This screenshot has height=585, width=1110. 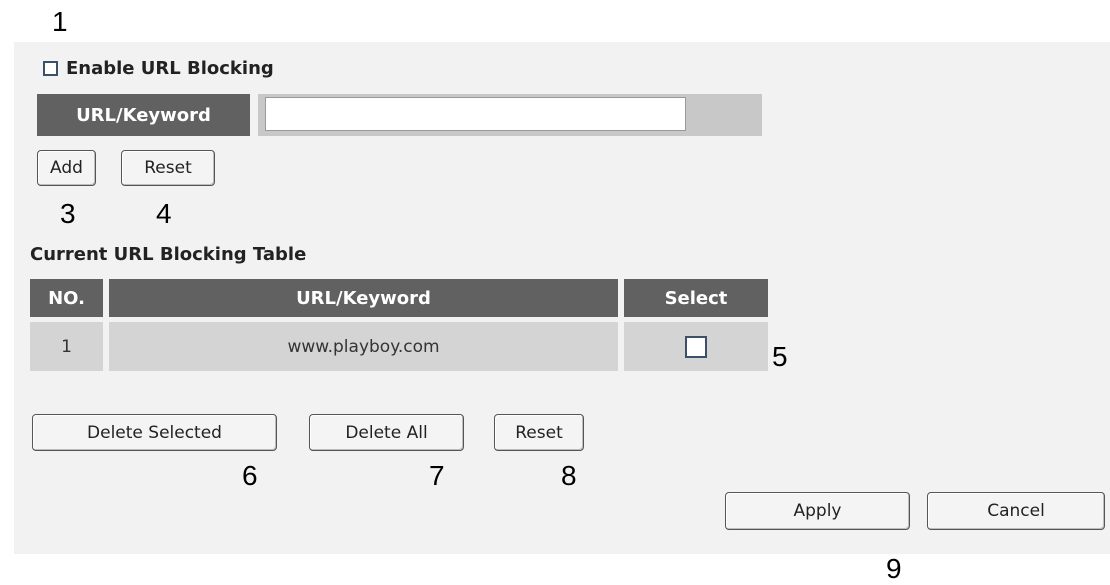 What do you see at coordinates (143, 115) in the screenshot?
I see `url-keyword-label: URL/Keyword` at bounding box center [143, 115].